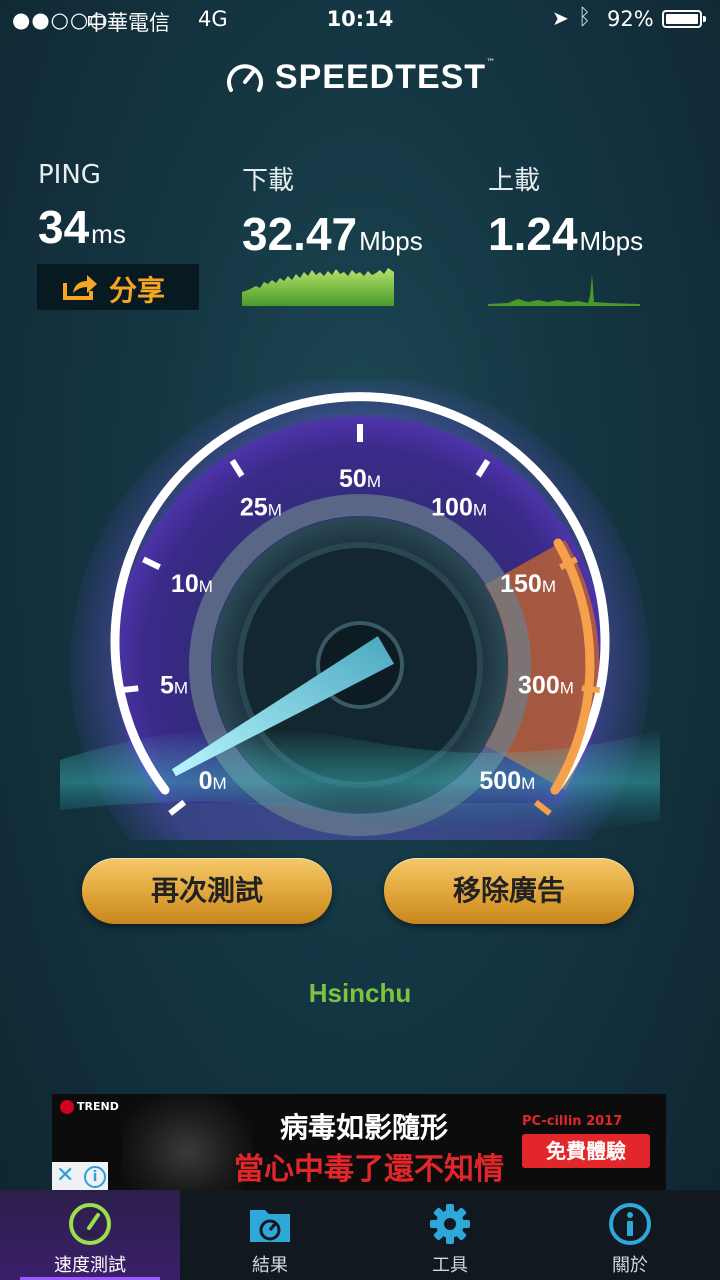 This screenshot has width=720, height=1280. I want to click on info-icon, so click(630, 1224).